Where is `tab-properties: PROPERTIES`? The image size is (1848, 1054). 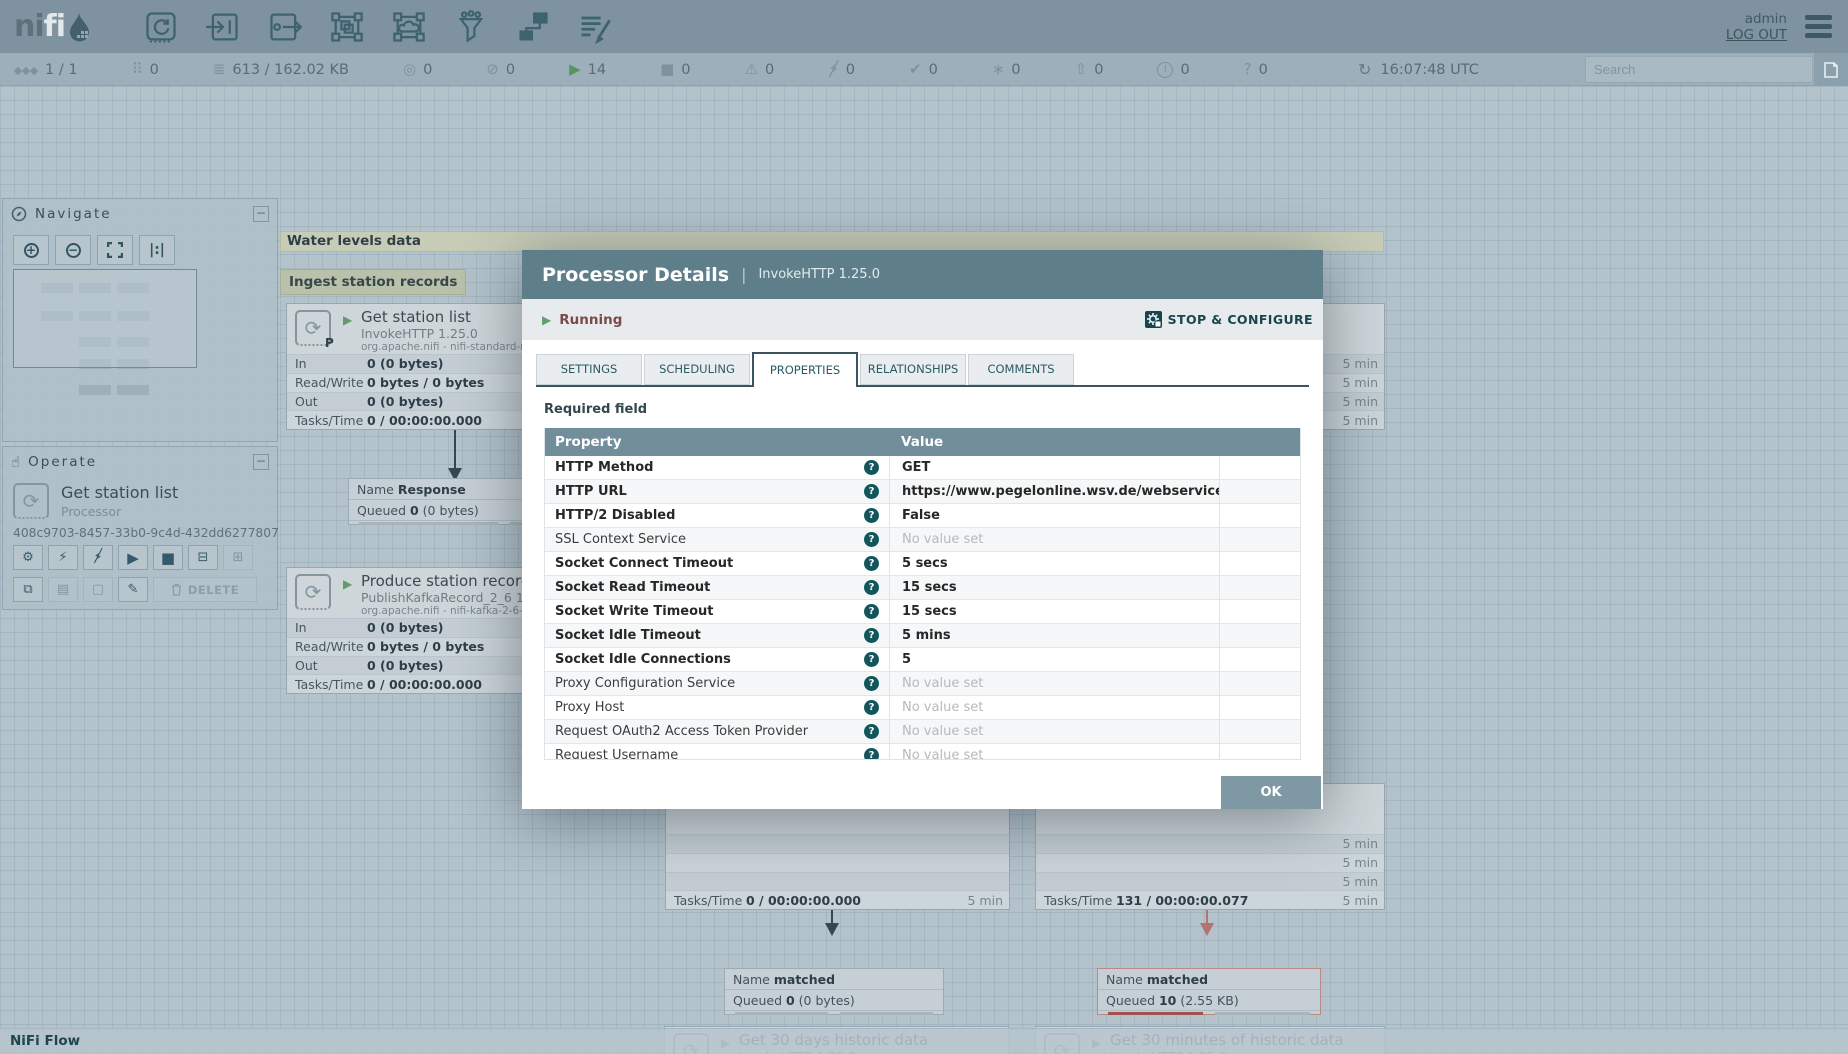
tab-properties: PROPERTIES is located at coordinates (805, 369).